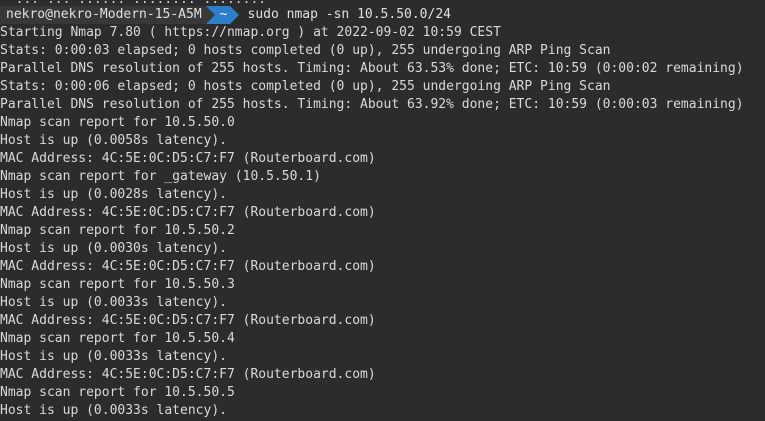 The height and width of the screenshot is (421, 765). What do you see at coordinates (117, 284) in the screenshot?
I see `output-line: Nmap scan report for 10.5.50.3` at bounding box center [117, 284].